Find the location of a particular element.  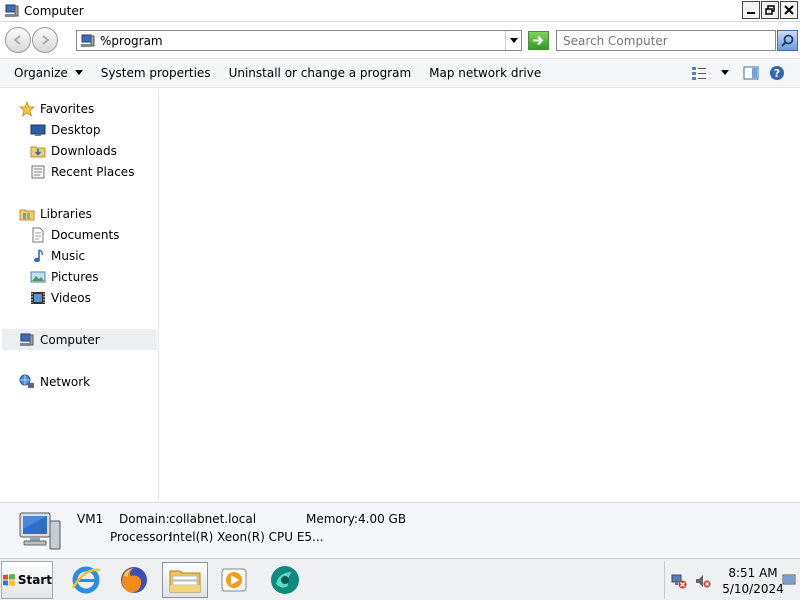

window-controls is located at coordinates (770, 10).